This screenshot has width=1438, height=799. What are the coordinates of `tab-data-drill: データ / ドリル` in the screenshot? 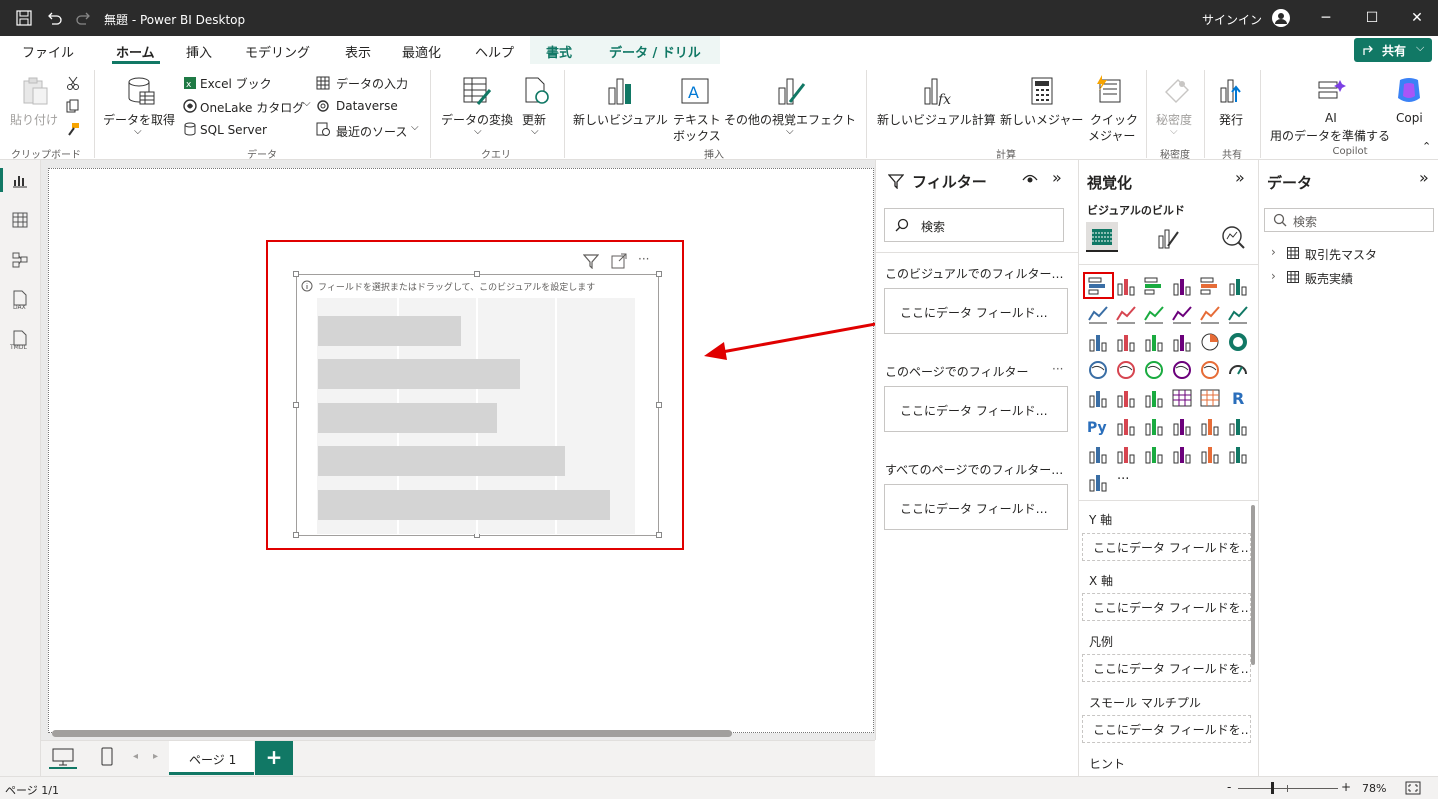 It's located at (655, 51).